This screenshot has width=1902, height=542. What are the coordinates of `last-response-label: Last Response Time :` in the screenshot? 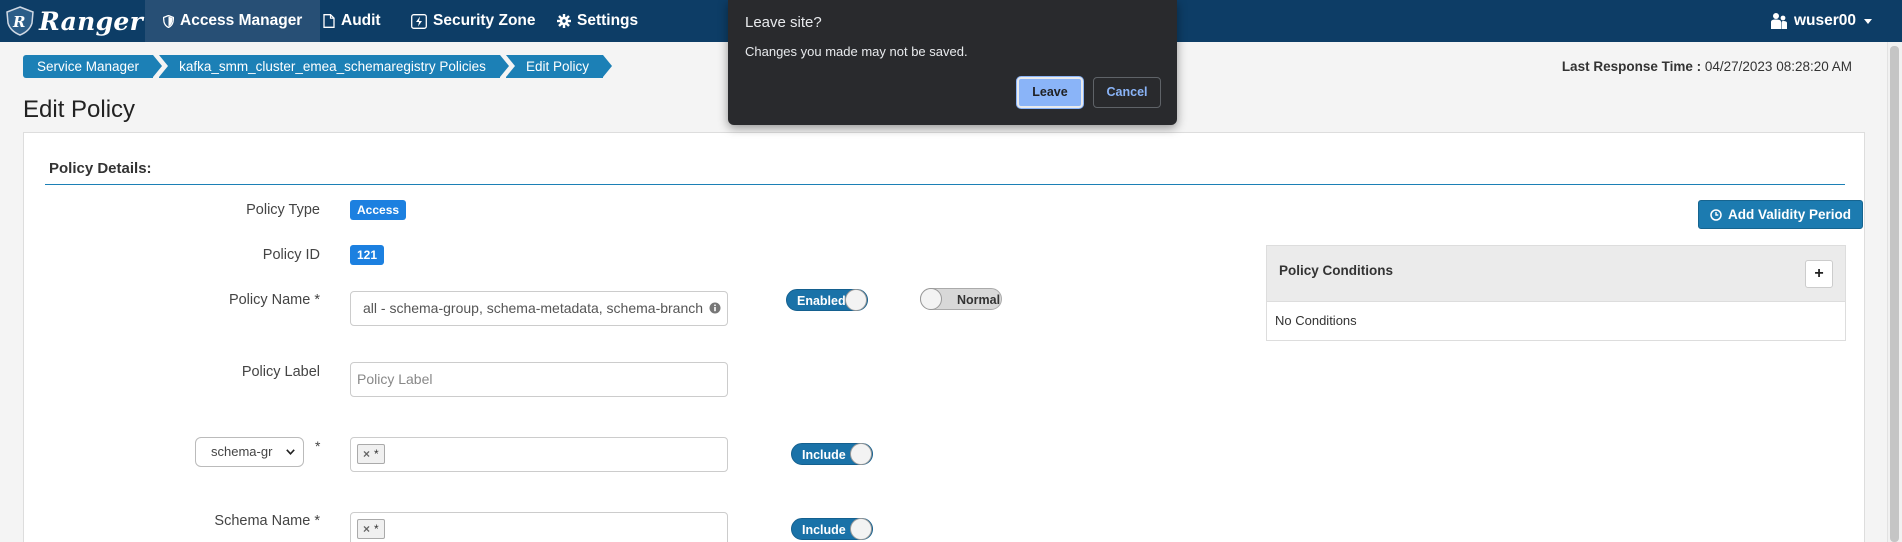 It's located at (1631, 66).